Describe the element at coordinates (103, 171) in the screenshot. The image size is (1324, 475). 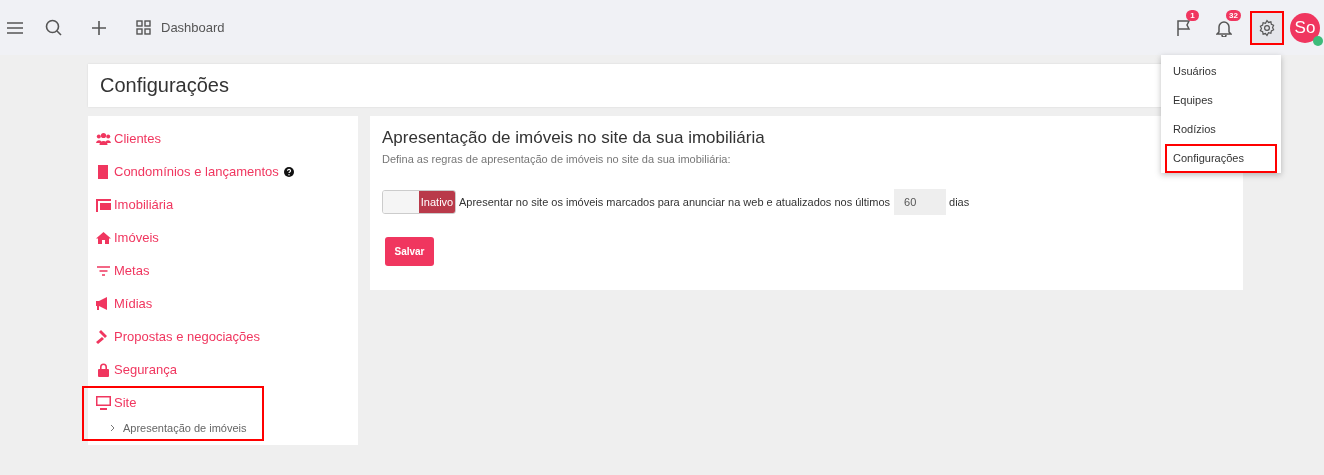
I see `building-icon` at that location.